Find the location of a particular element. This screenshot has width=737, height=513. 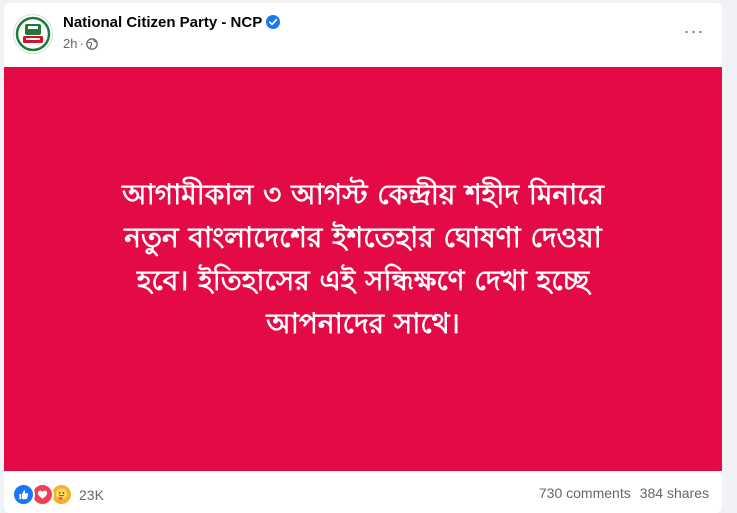

post-image-line: নতুন বাংলাদেশের ইশতেহার ঘোষণা দেওয়া is located at coordinates (363, 237).